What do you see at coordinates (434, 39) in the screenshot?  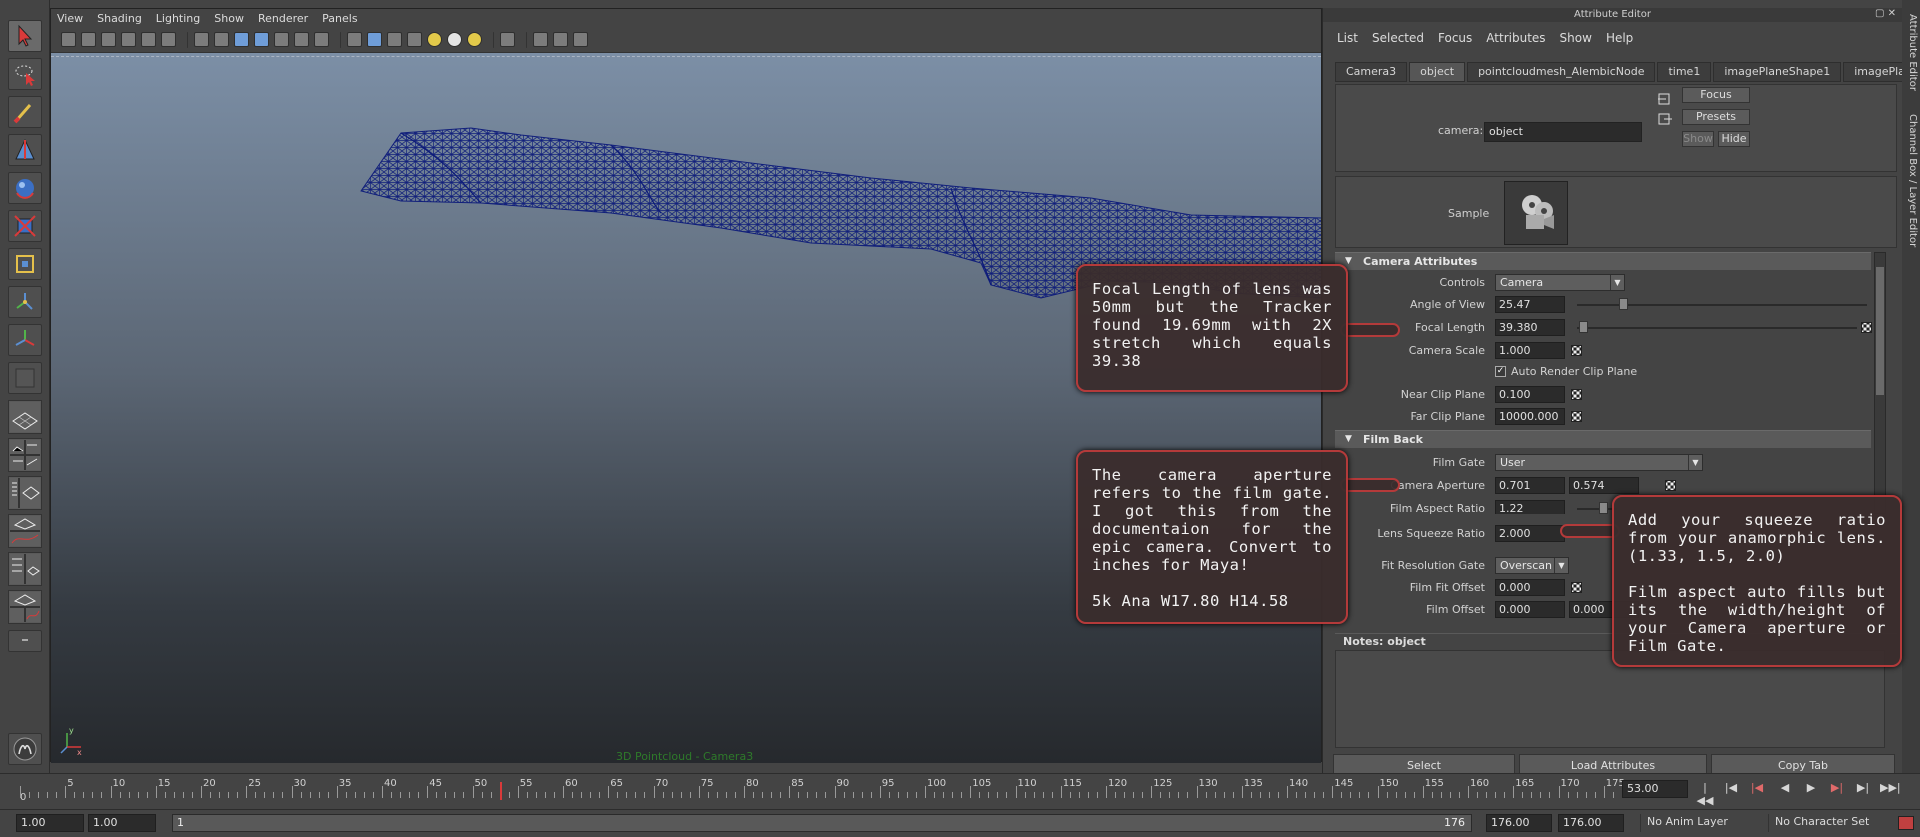 I see `use-all-lights-icon` at bounding box center [434, 39].